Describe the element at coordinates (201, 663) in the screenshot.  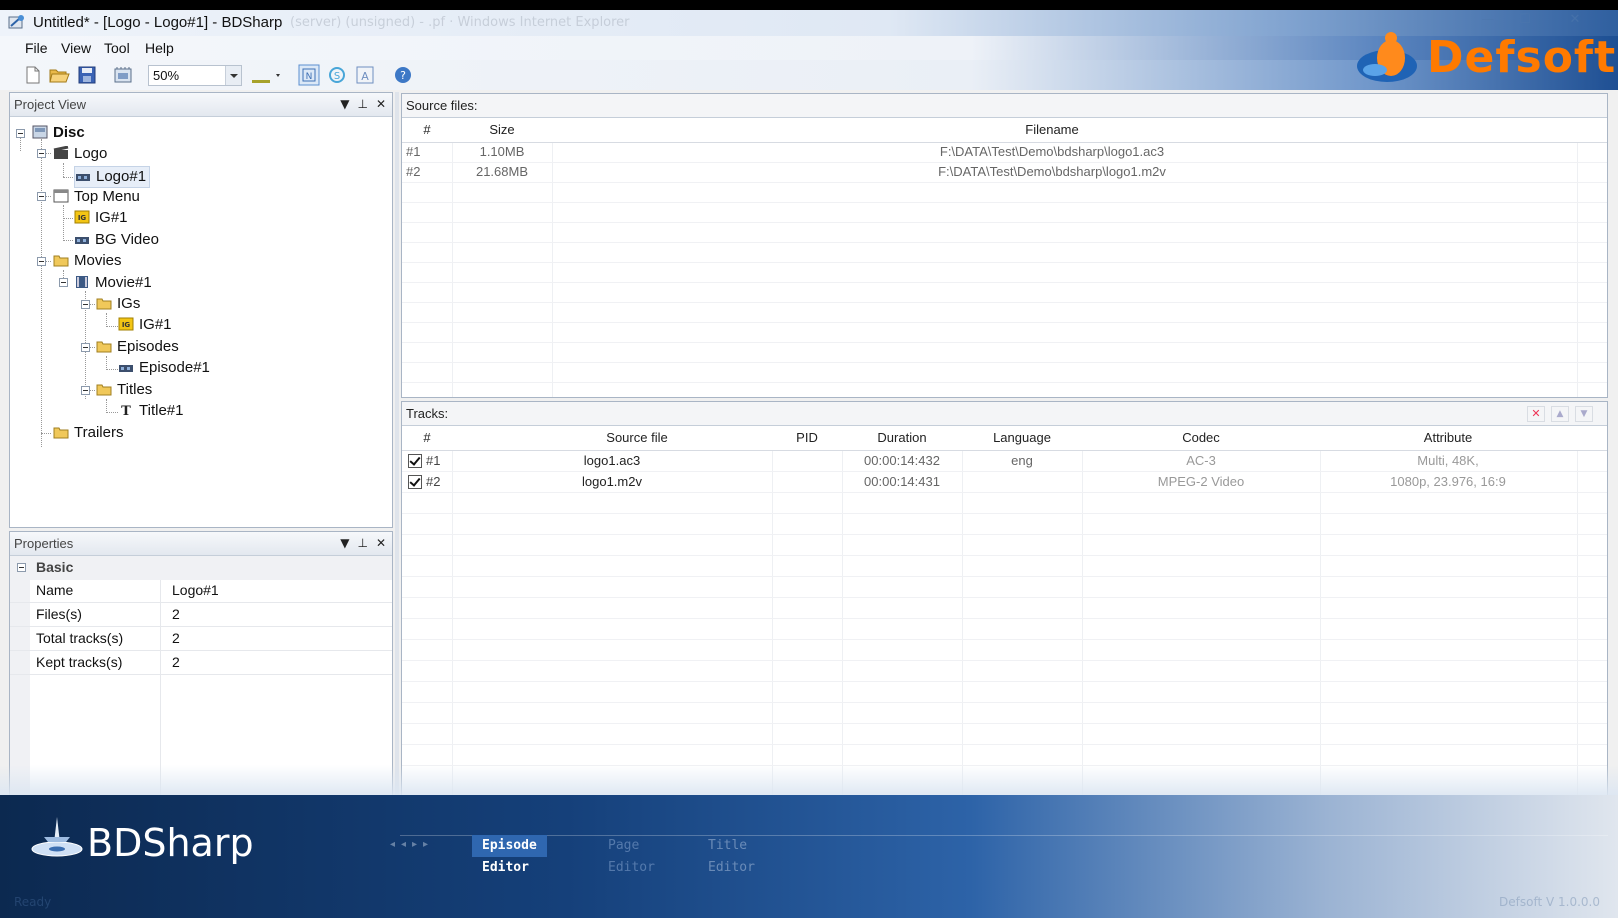
I see `property-row-kept-tracks: Kept tracks(s) 2` at that location.